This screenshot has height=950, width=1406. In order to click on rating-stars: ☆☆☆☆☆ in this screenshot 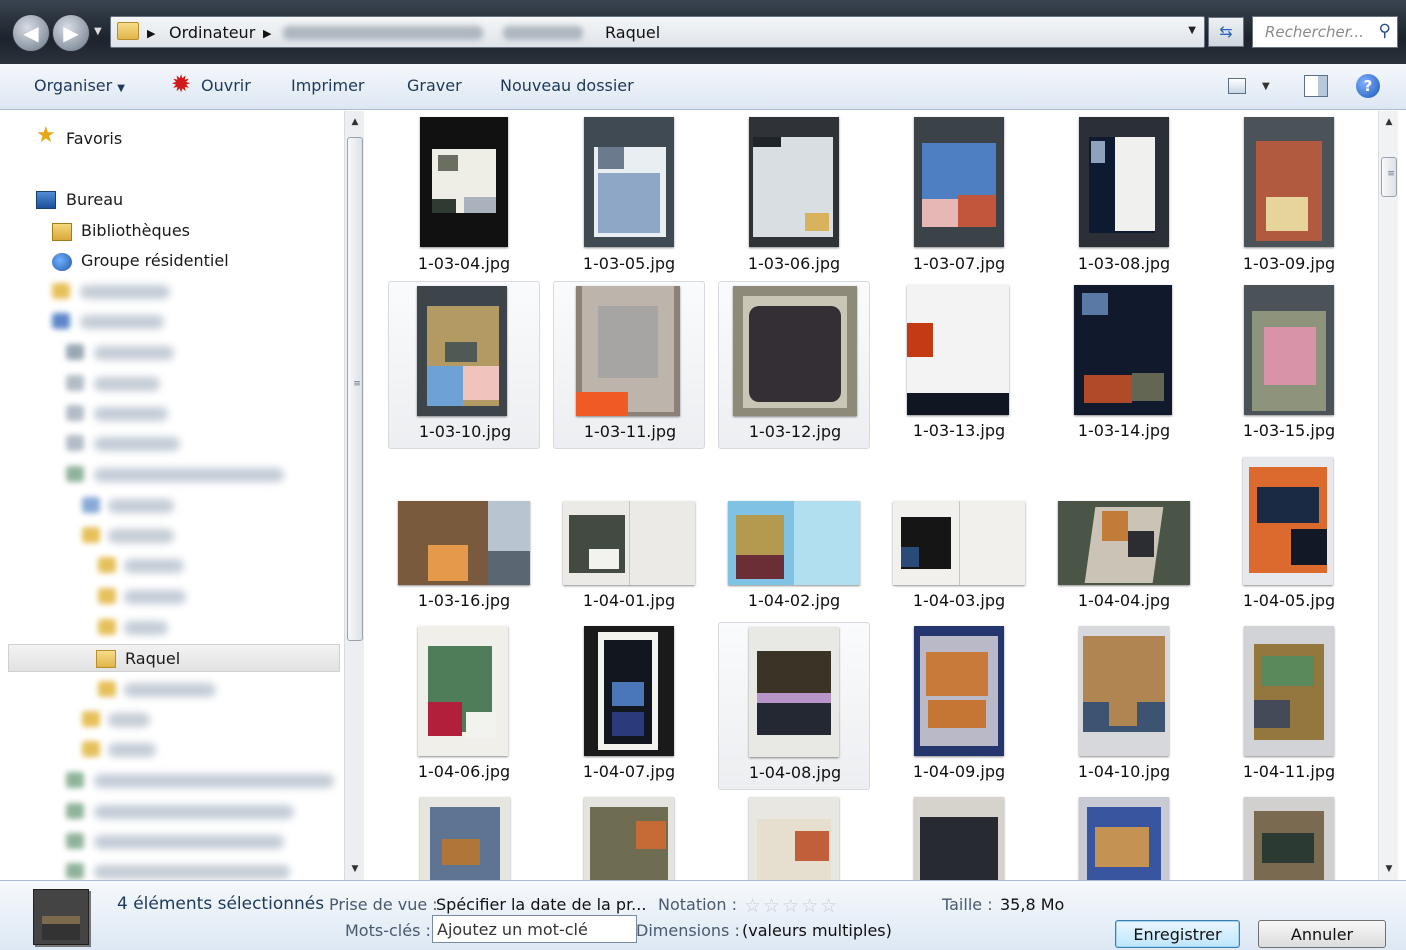, I will do `click(791, 906)`.